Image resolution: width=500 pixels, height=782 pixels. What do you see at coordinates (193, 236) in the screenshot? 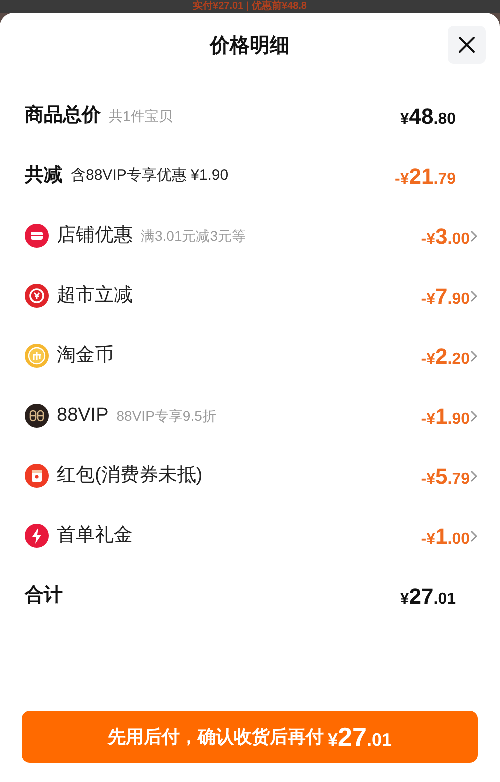
I see `row-note: 满3.01元减3元等` at bounding box center [193, 236].